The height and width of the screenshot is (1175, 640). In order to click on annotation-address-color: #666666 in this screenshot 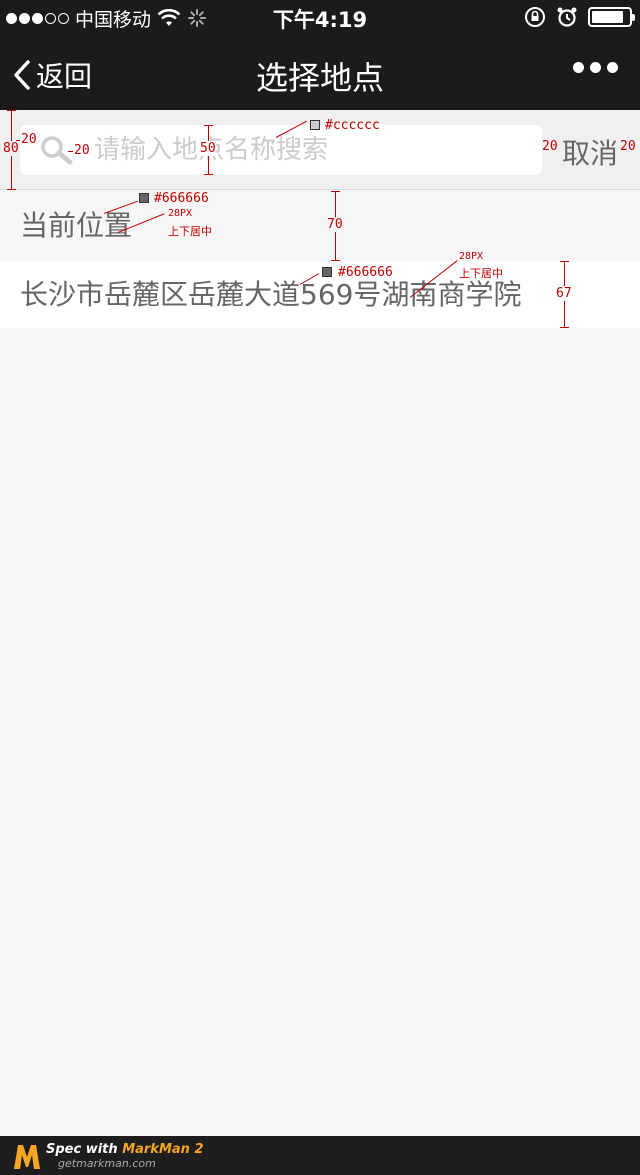, I will do `click(365, 272)`.